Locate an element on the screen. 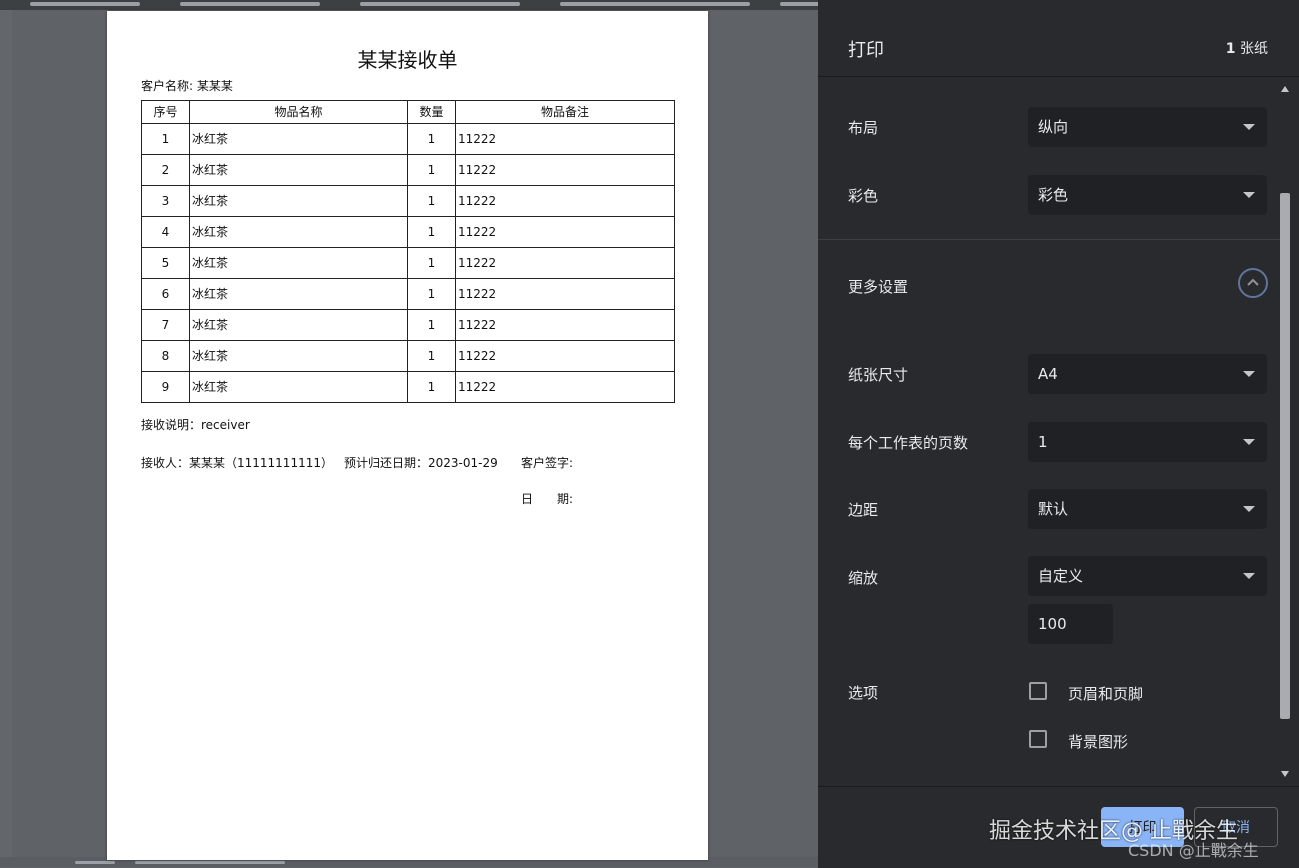 The width and height of the screenshot is (1299, 868). header-index: 序号 is located at coordinates (165, 112).